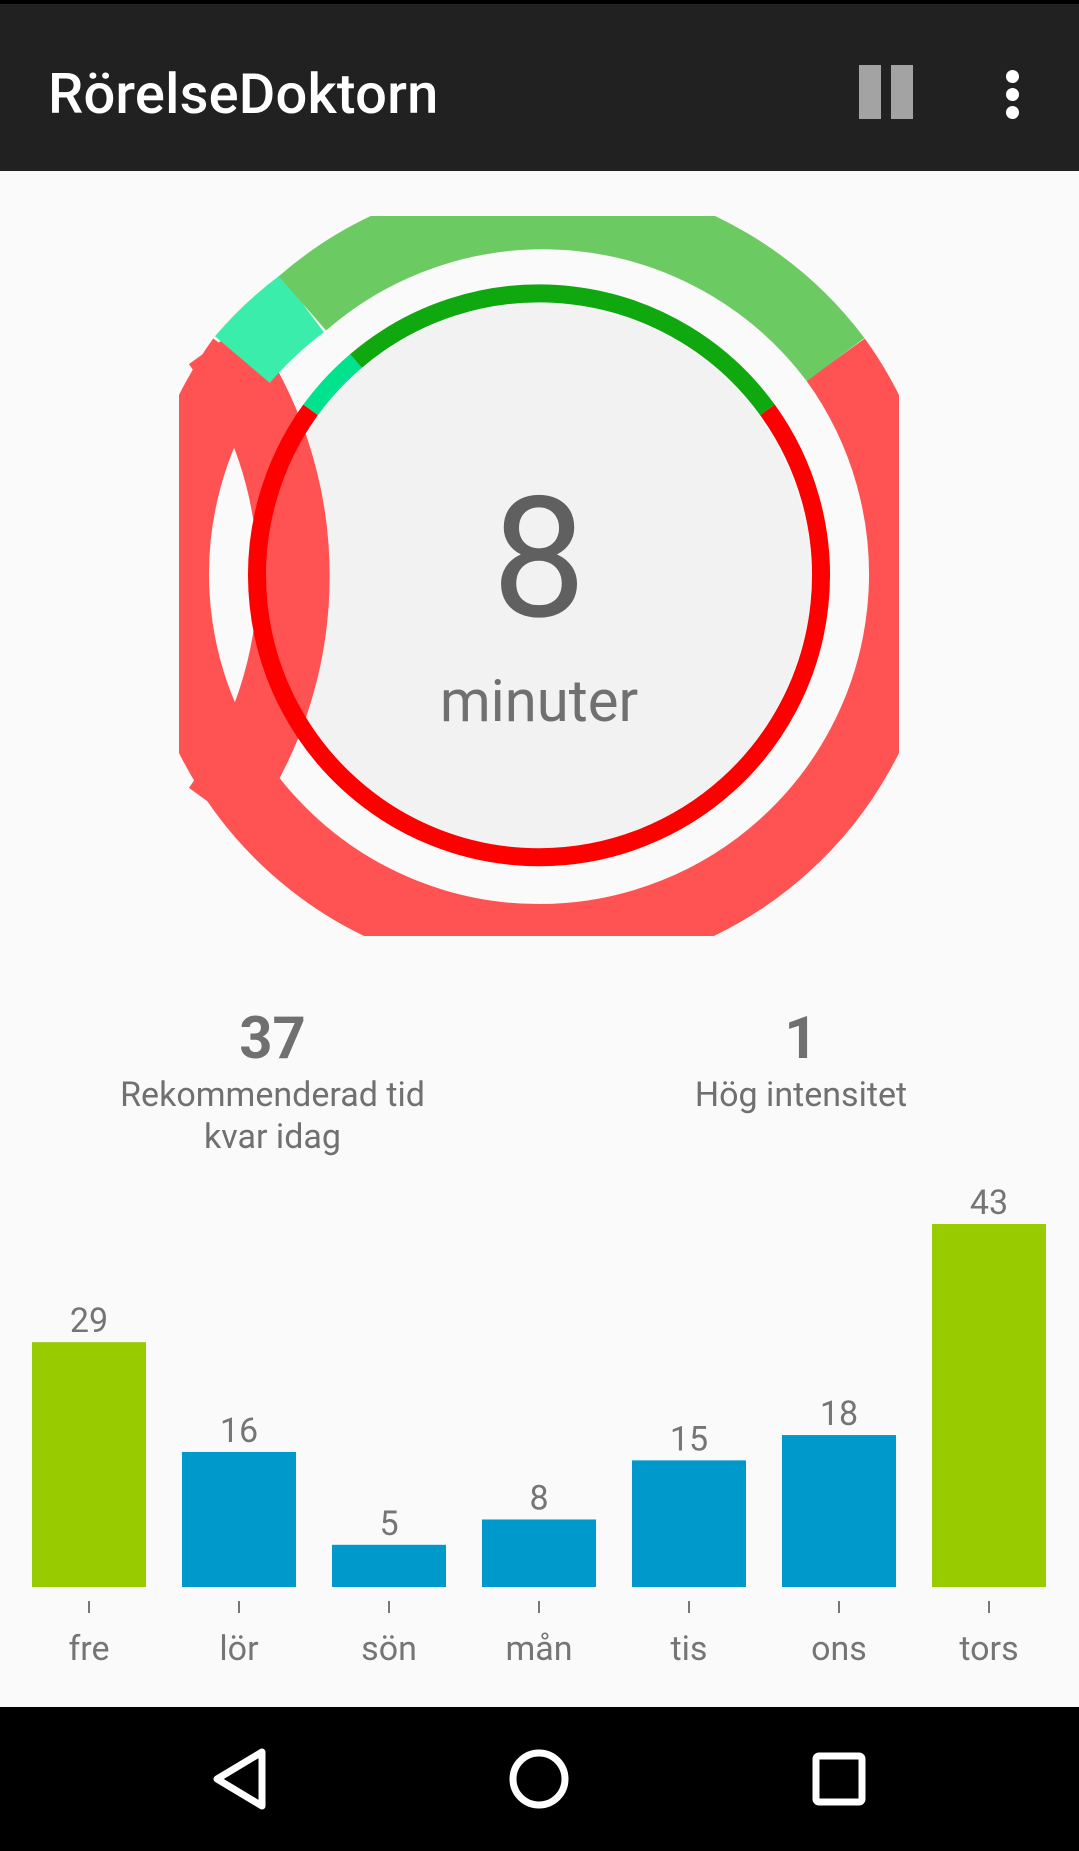 The image size is (1079, 1851). I want to click on nav-back-button, so click(240, 1779).